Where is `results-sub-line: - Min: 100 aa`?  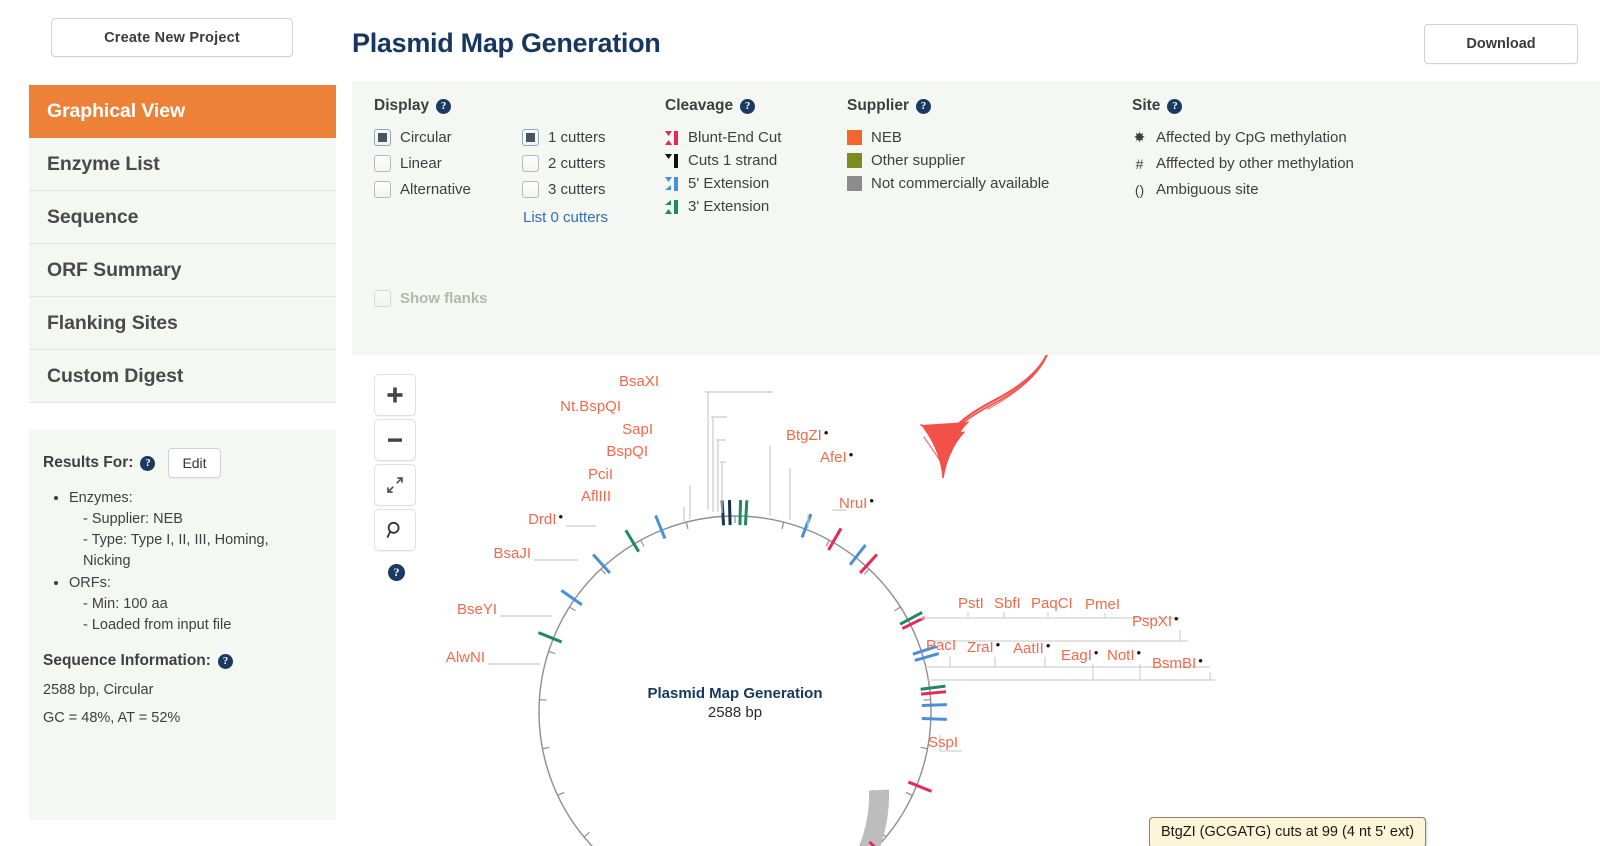 results-sub-line: - Min: 100 aa is located at coordinates (125, 604).